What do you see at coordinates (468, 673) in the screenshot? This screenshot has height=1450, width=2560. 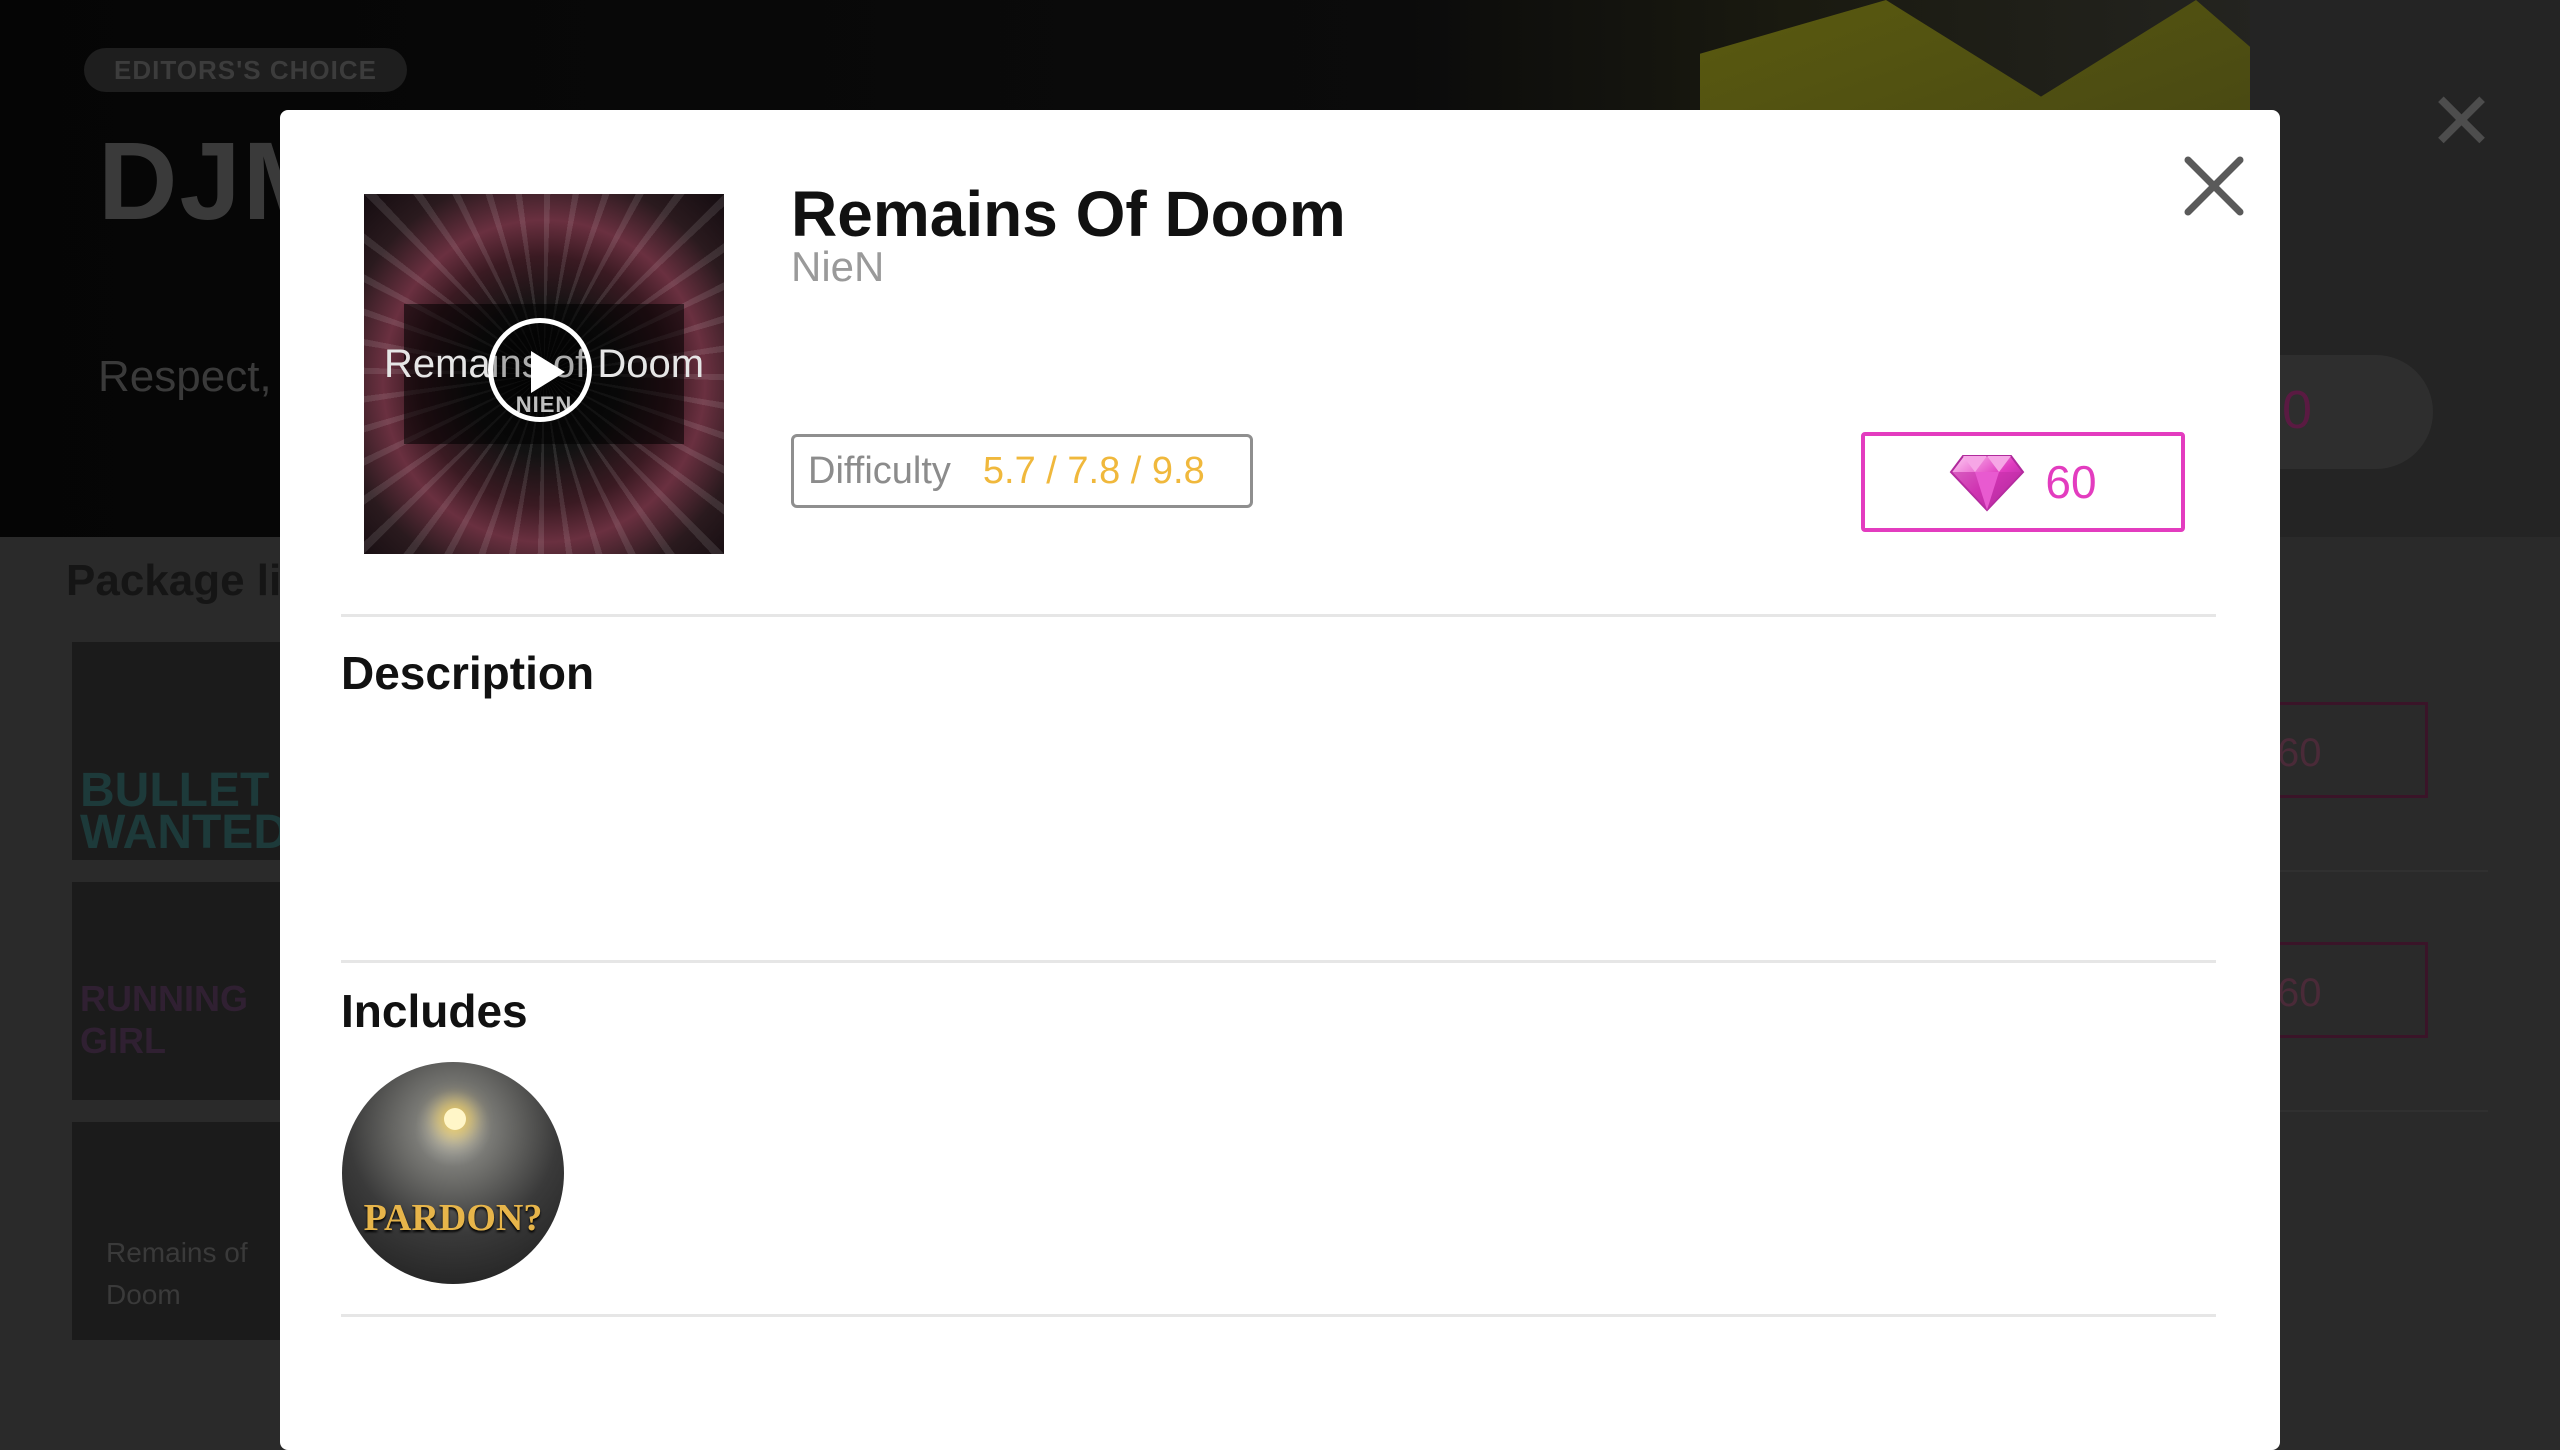 I see `description-heading: Description` at bounding box center [468, 673].